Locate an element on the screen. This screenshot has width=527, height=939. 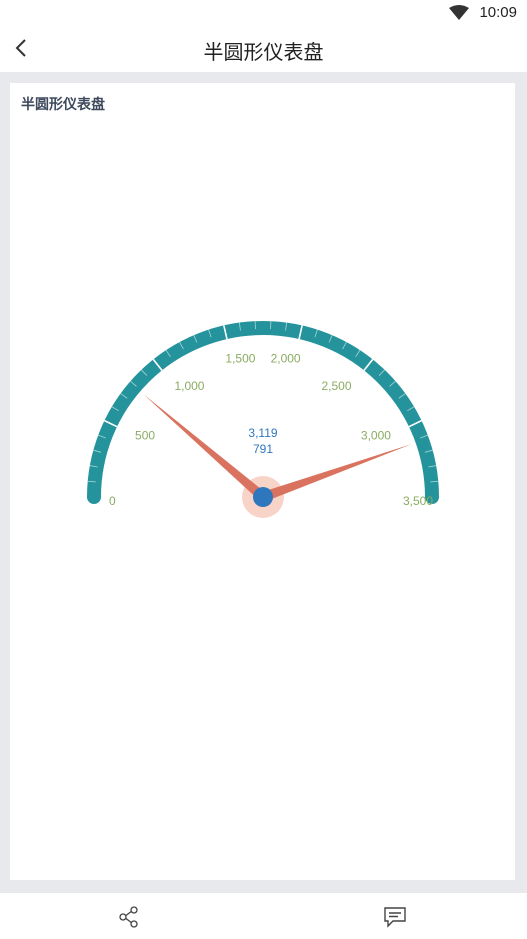
share-icon is located at coordinates (129, 917).